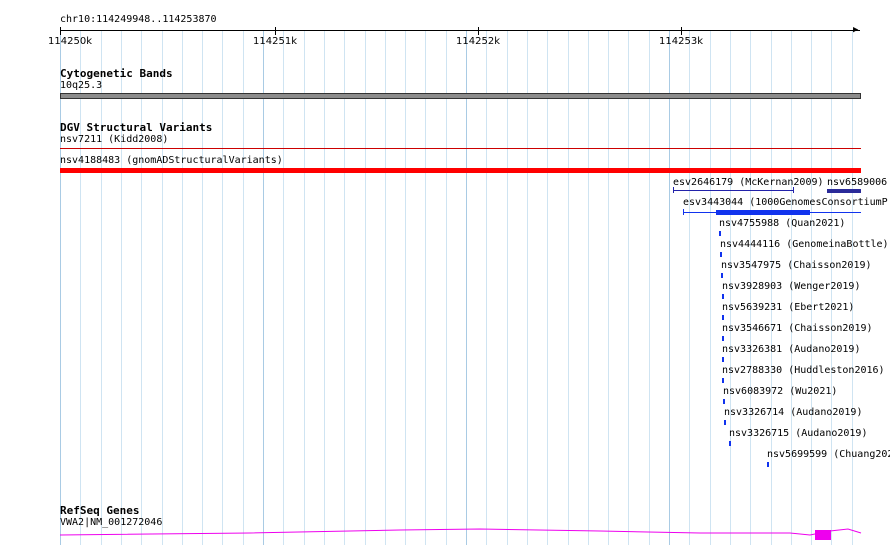 The image size is (890, 545). What do you see at coordinates (803, 370) in the screenshot?
I see `variant-label: nsv2788330 (Huddleston2016)` at bounding box center [803, 370].